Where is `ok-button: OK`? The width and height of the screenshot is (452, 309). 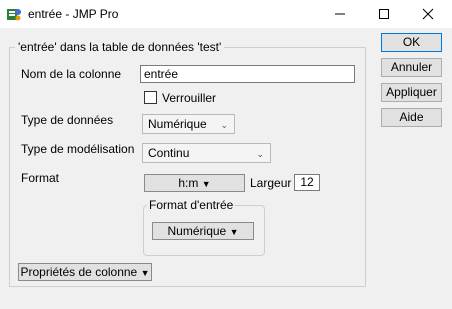
ok-button: OK is located at coordinates (411, 42).